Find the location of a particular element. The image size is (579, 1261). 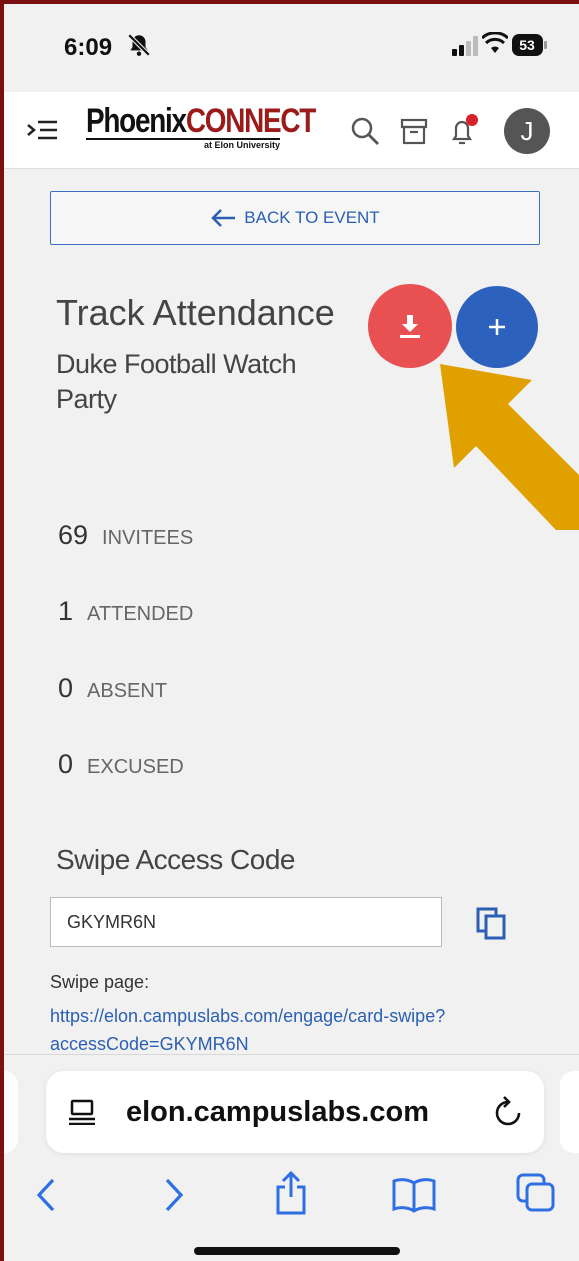

stat-absent: 0 ABSENT is located at coordinates (112, 688).